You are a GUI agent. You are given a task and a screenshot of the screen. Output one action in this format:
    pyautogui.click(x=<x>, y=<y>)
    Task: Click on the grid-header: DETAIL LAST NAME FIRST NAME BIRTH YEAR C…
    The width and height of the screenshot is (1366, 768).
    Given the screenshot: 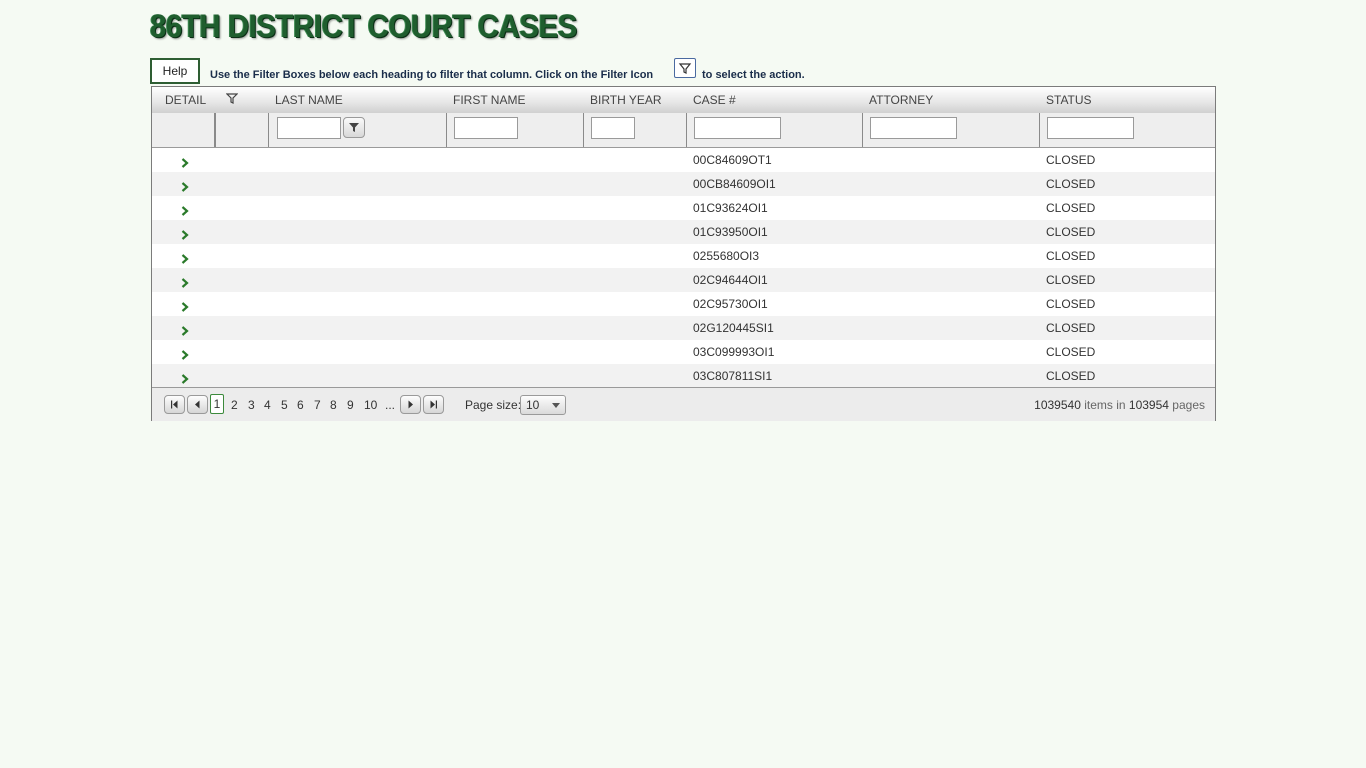 What is the action you would take?
    pyautogui.click(x=683, y=100)
    